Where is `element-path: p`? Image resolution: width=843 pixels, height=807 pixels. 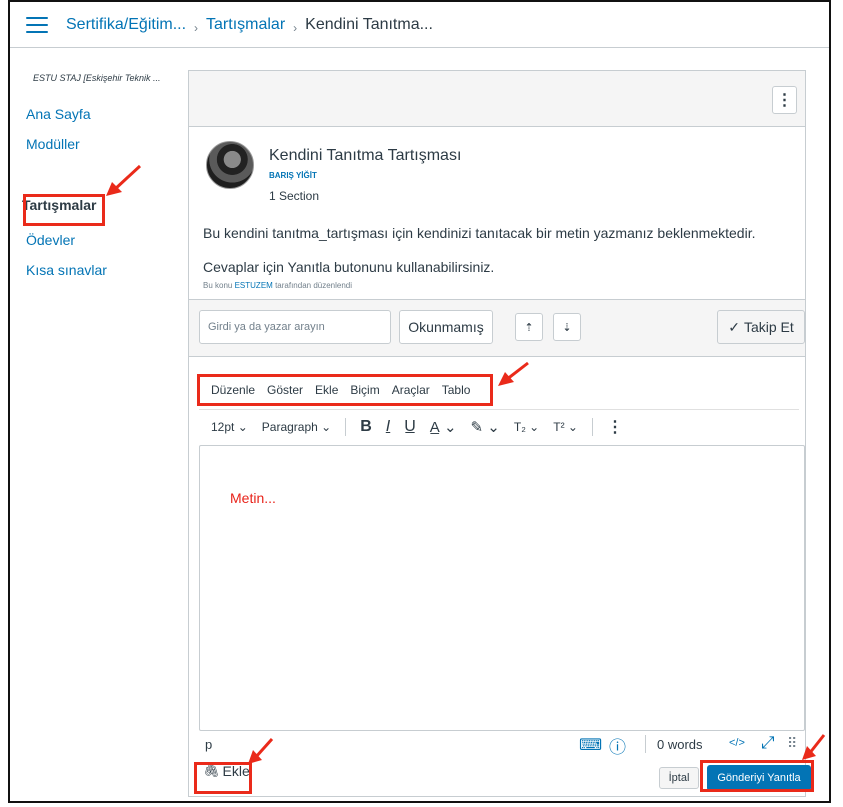
element-path: p is located at coordinates (209, 744).